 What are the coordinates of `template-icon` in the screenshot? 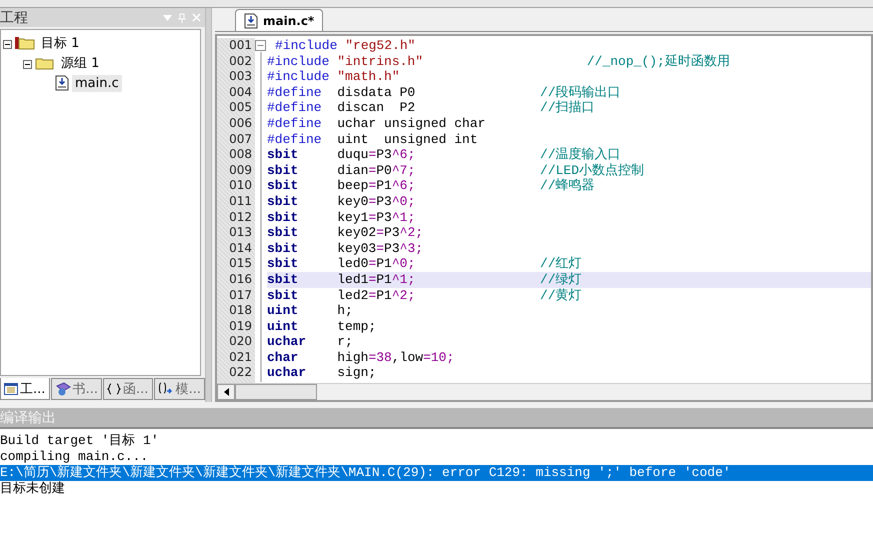 It's located at (166, 389).